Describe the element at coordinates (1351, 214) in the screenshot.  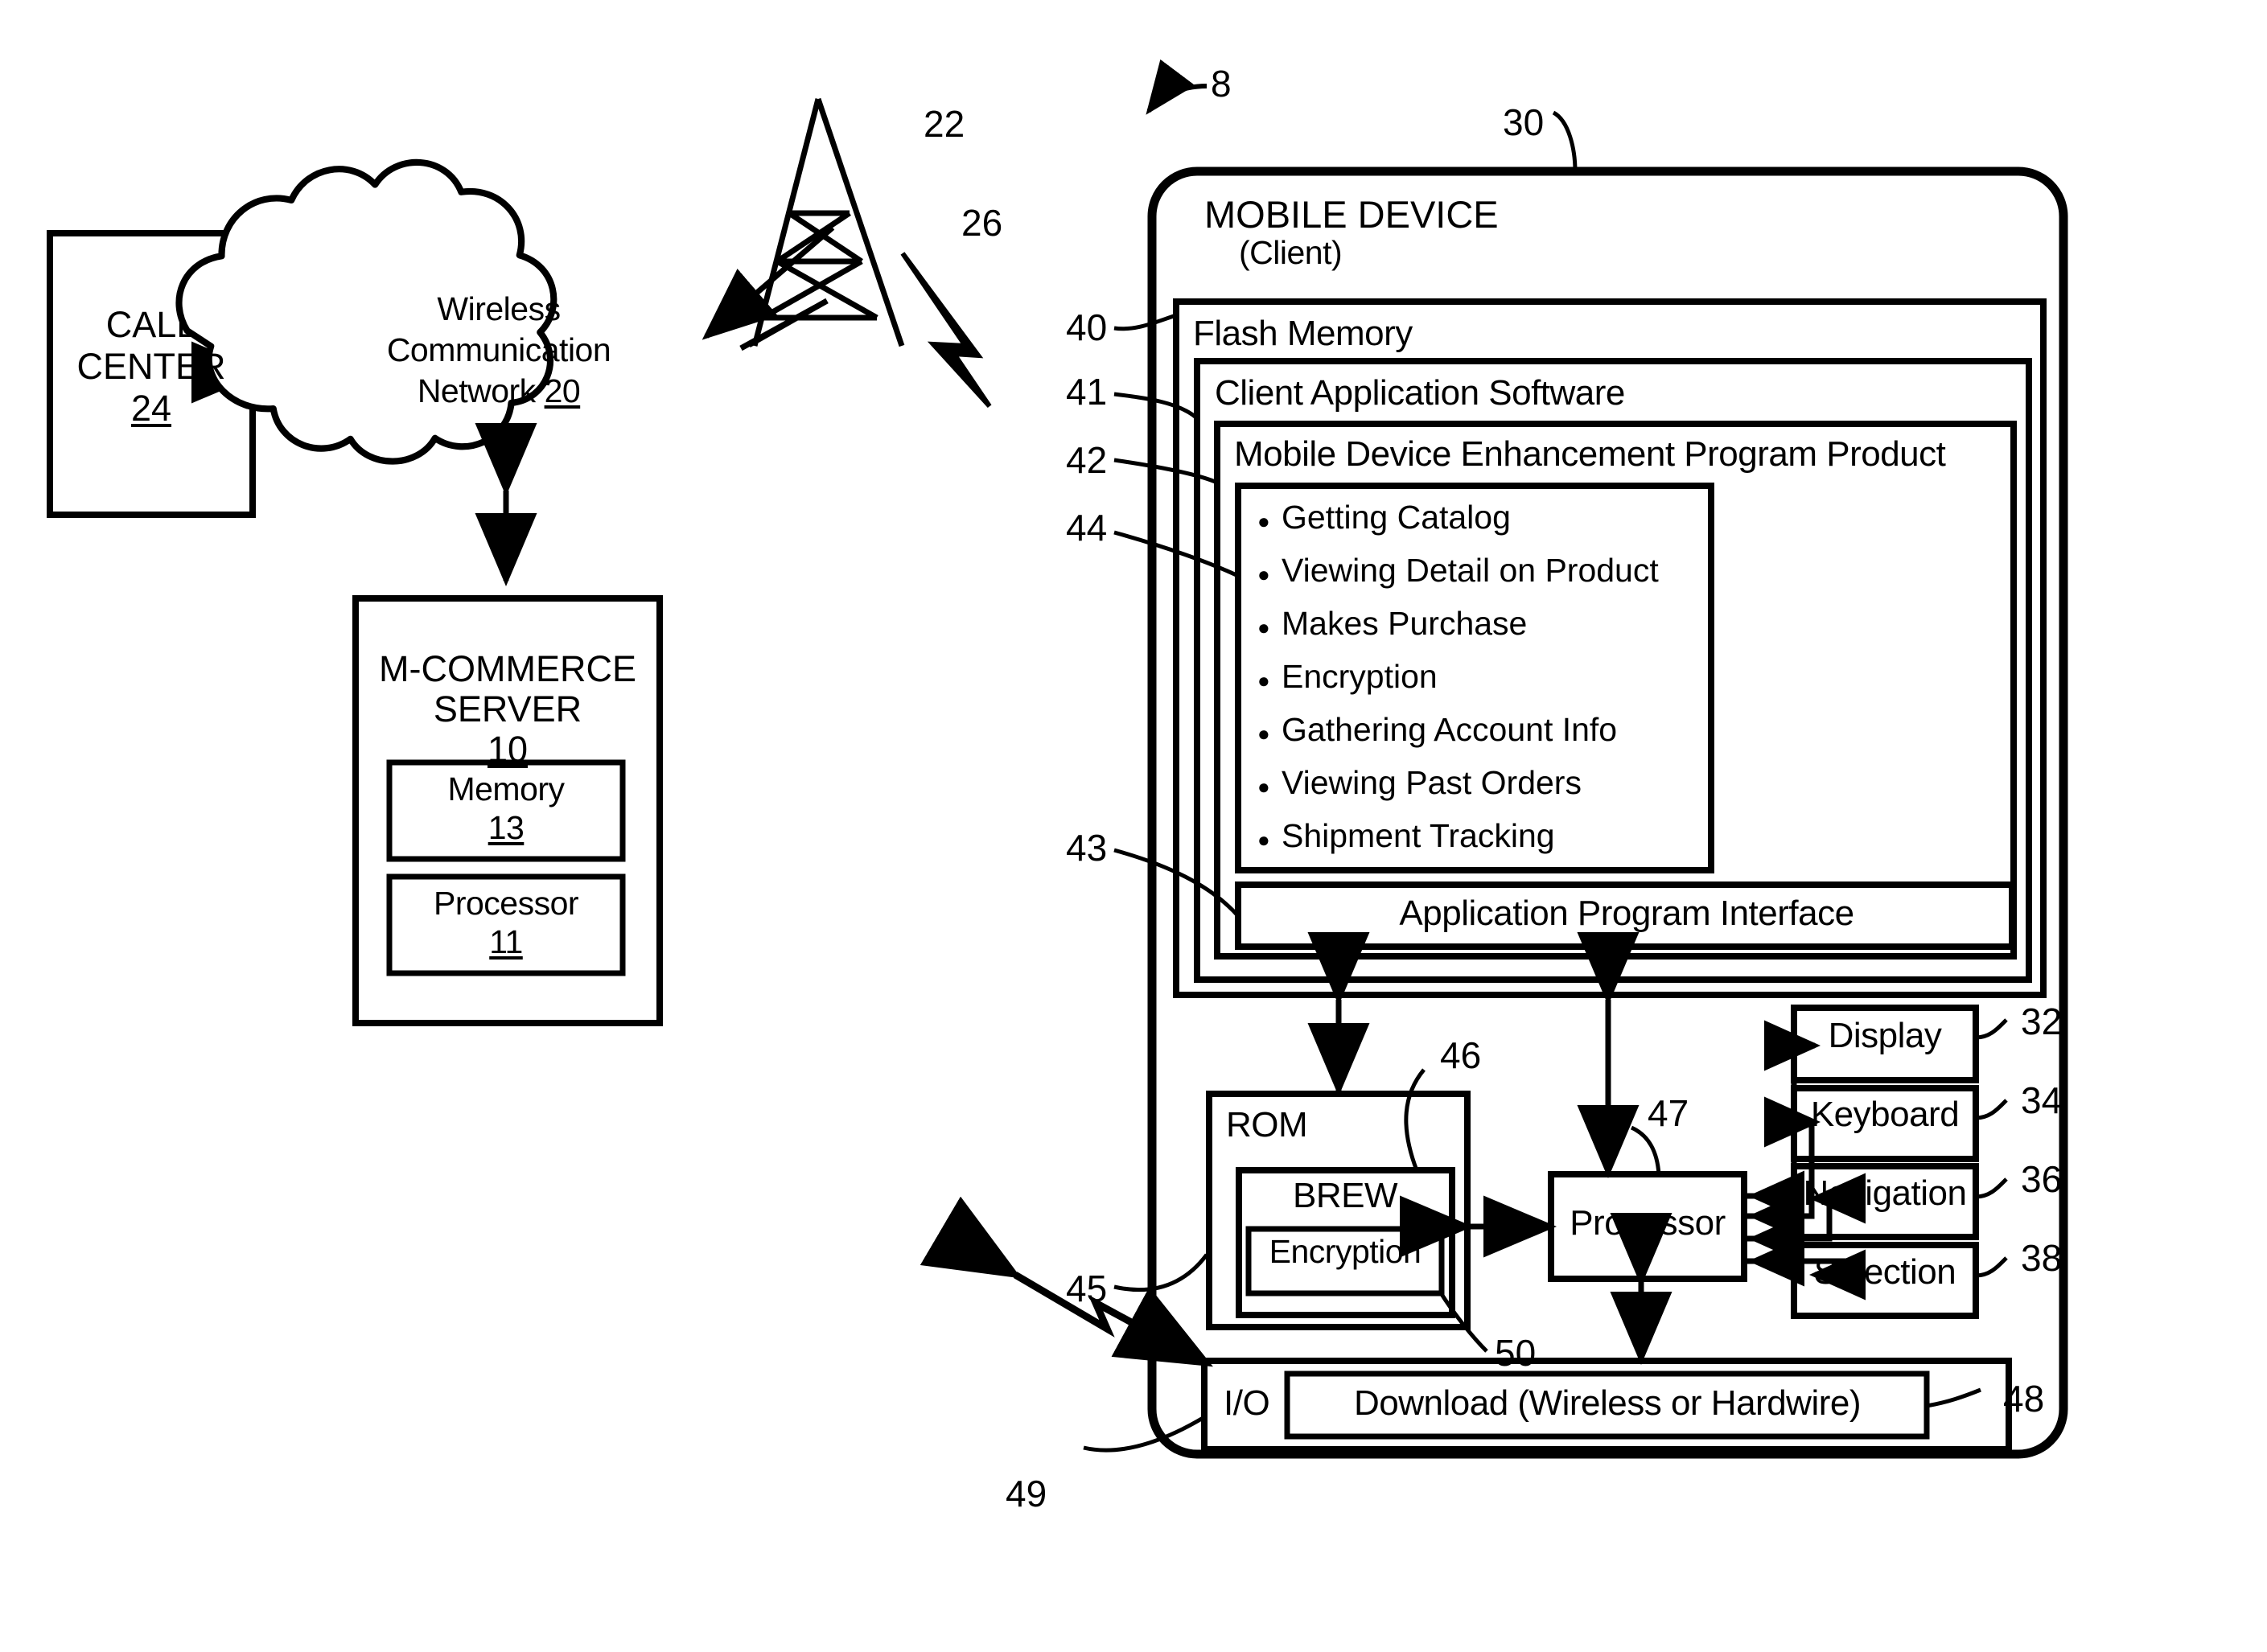
I see `mobile-device-title: MOBILE DEVICE` at that location.